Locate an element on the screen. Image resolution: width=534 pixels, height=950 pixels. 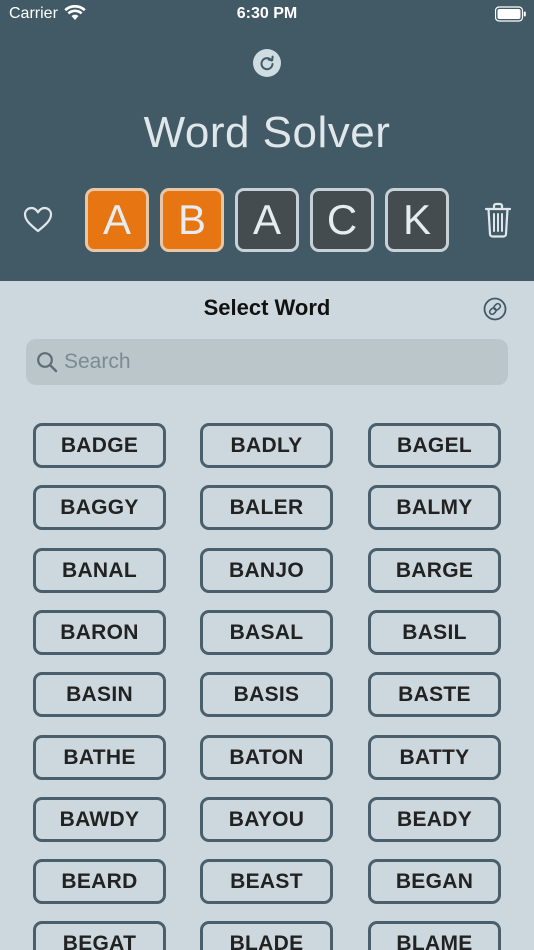
word-button: BAGEL is located at coordinates (434, 445).